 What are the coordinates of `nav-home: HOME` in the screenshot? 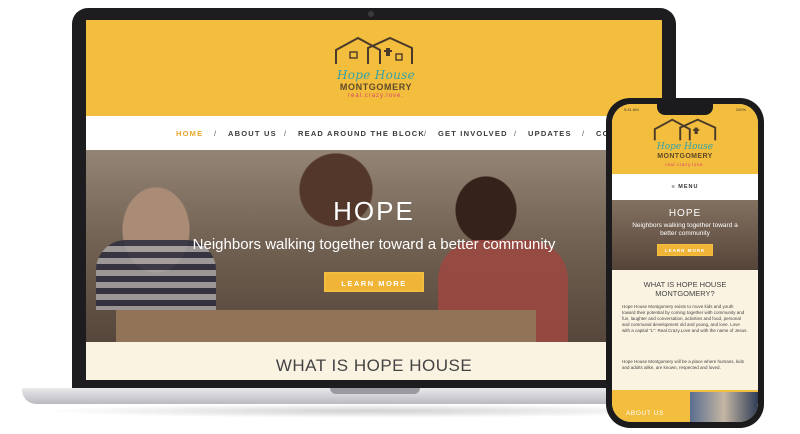 It's located at (189, 133).